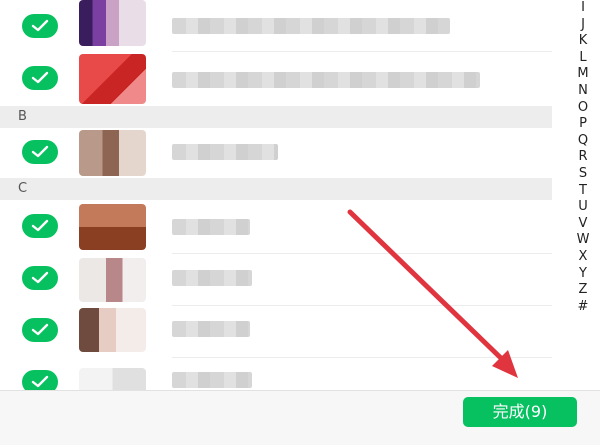 The height and width of the screenshot is (445, 600). I want to click on done-button: 完成(9), so click(520, 412).